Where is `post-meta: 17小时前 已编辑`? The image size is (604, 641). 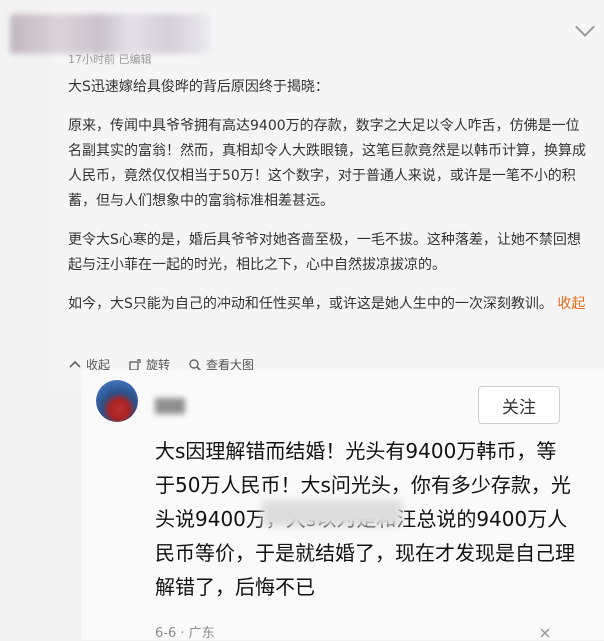 post-meta: 17小时前 已编辑 is located at coordinates (110, 59).